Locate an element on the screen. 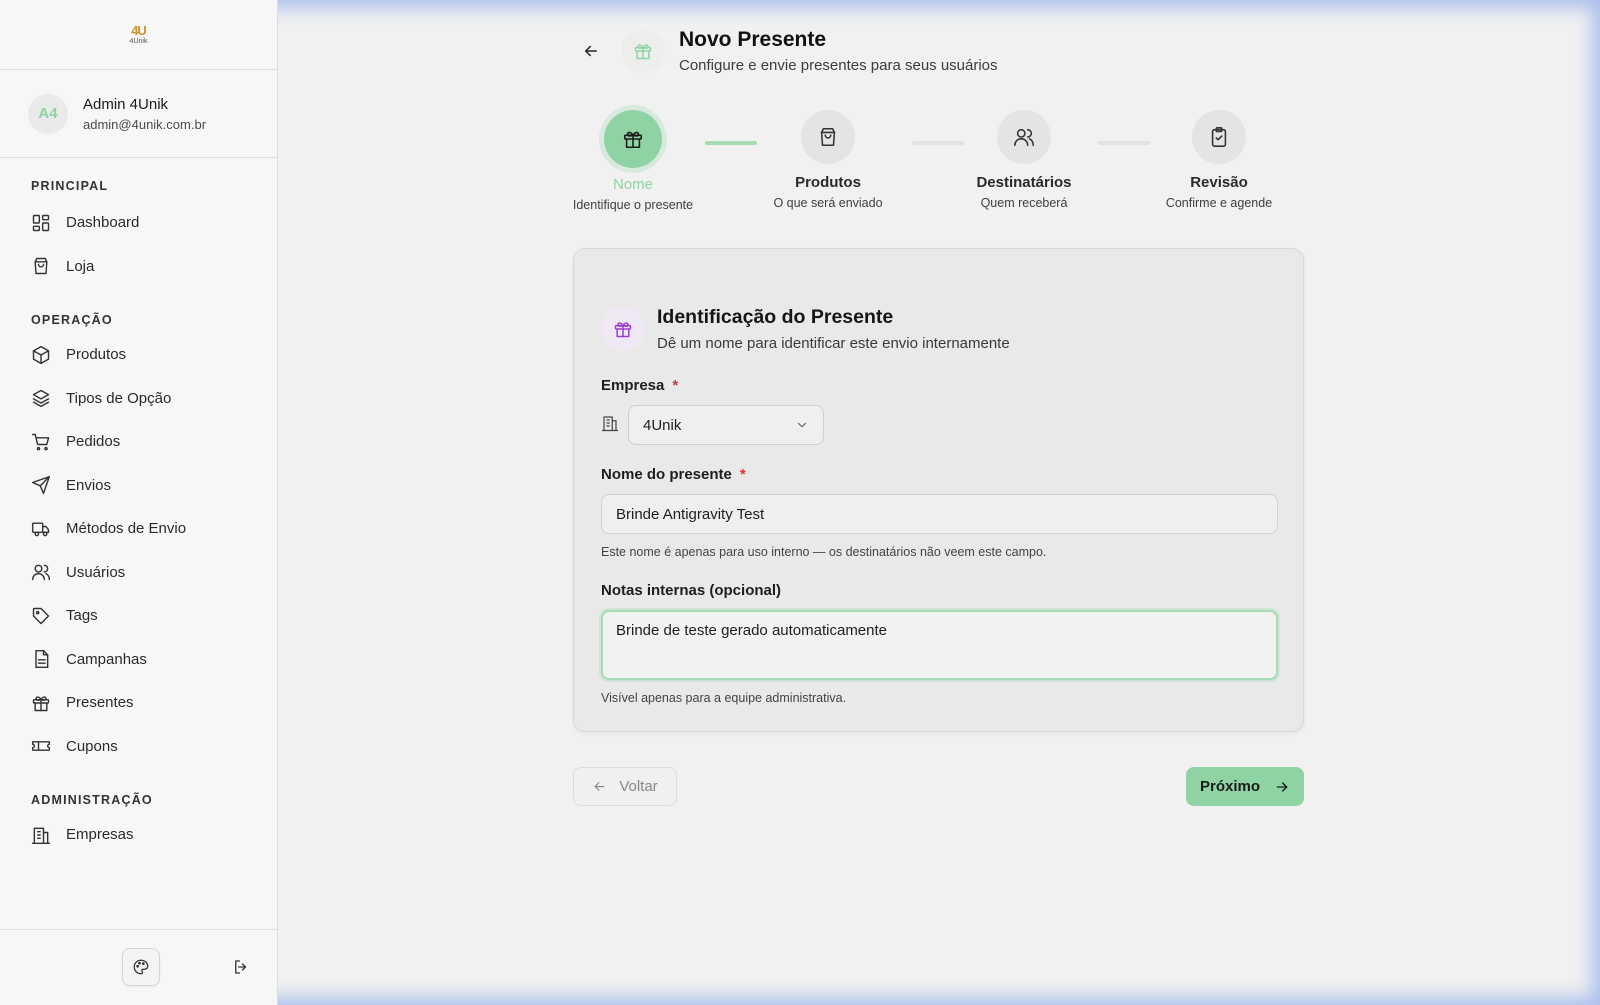  sidebar-item-tipos-de-opcao: Tipos de Opção is located at coordinates (154, 399).